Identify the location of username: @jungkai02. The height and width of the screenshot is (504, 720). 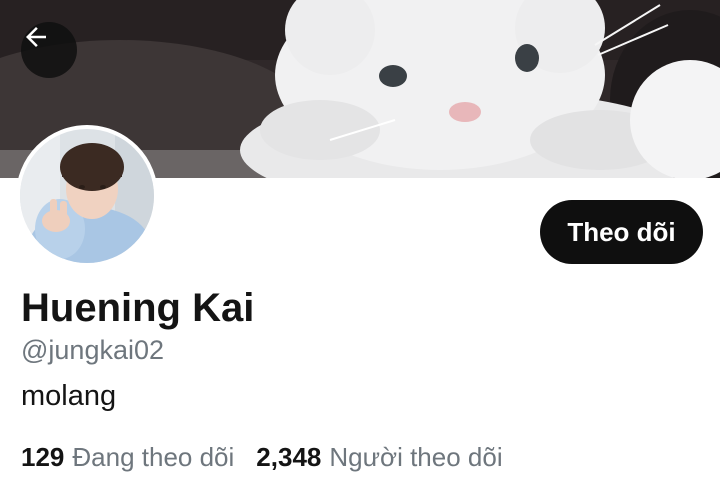
(93, 350).